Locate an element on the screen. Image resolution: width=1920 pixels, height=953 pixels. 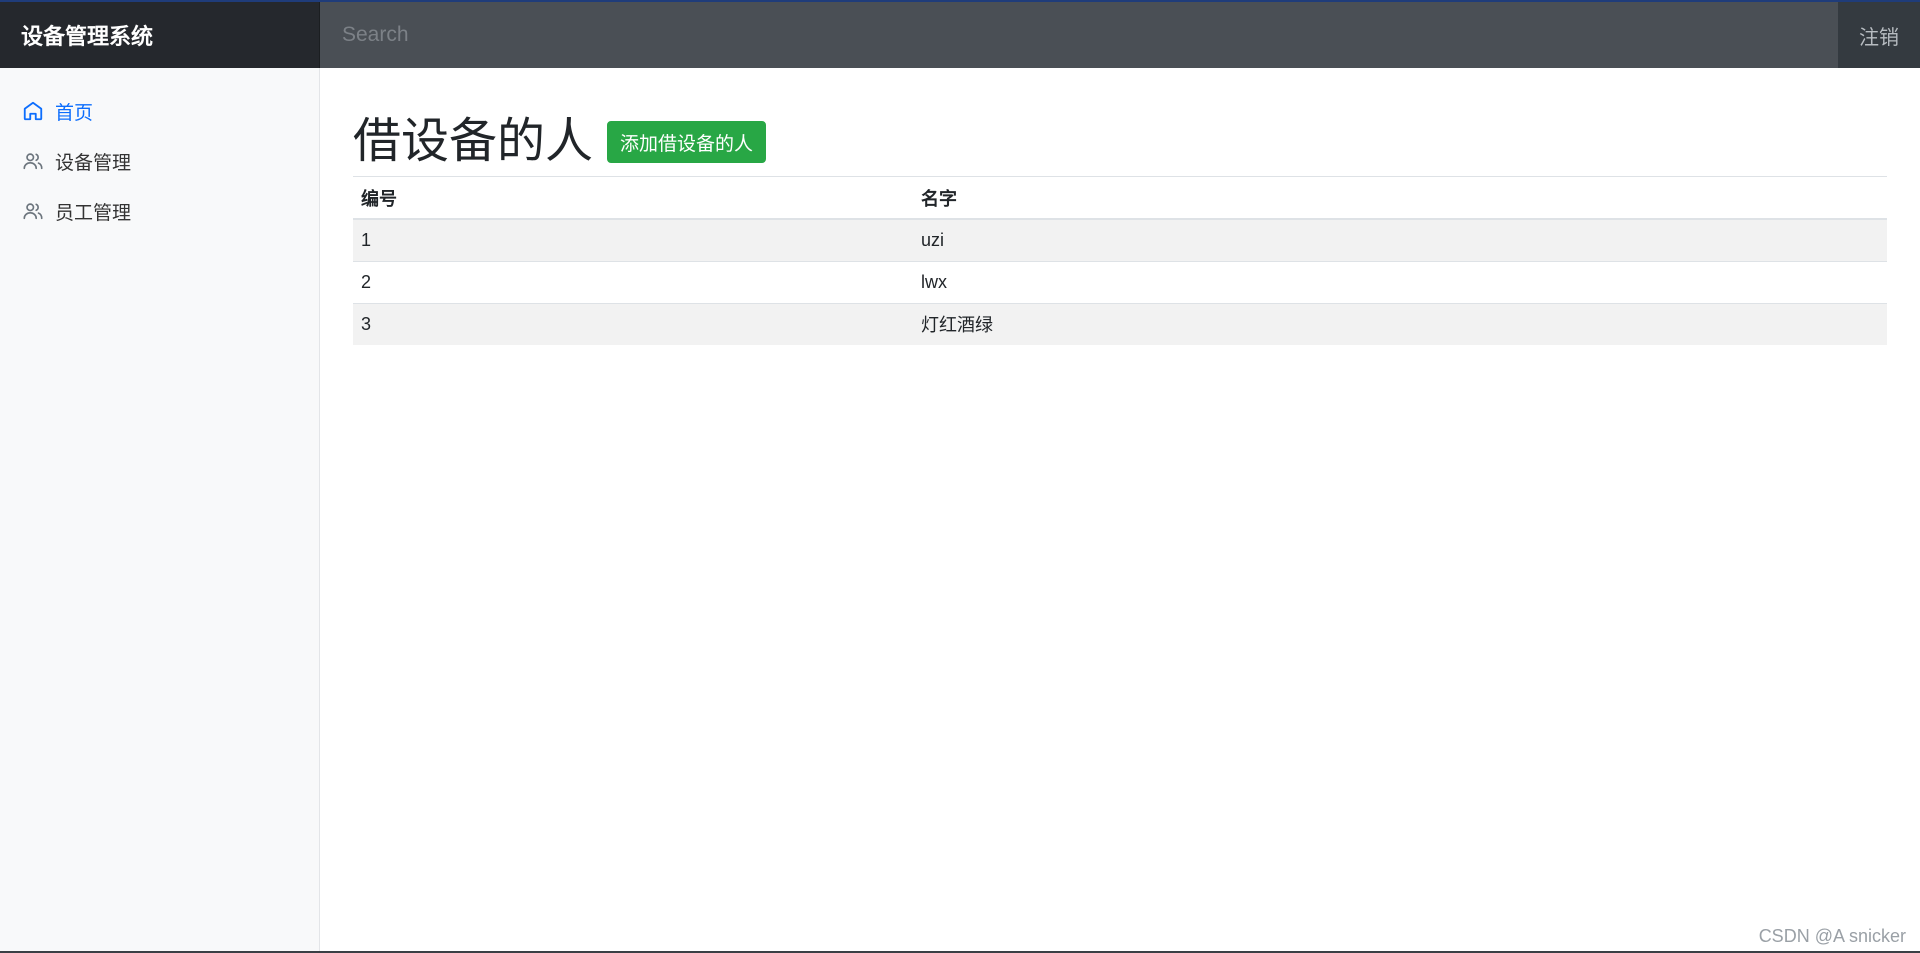
page-header: 借设备的人 添加借设备的人 is located at coordinates (1120, 122).